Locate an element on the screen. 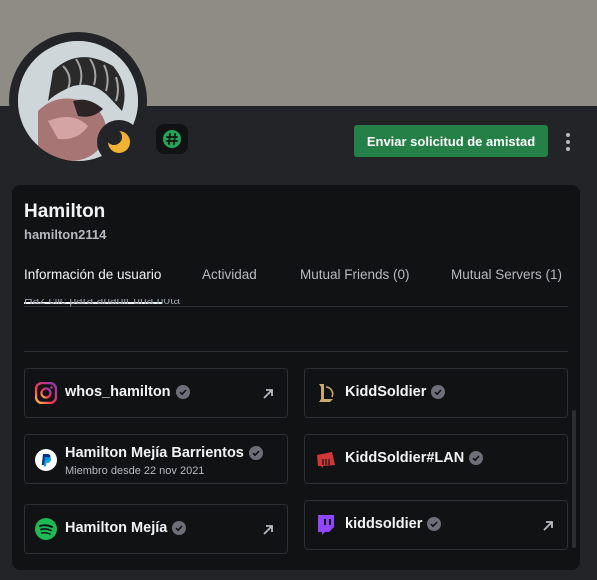 This screenshot has height=580, width=597. more-options-button is located at coordinates (568, 142).